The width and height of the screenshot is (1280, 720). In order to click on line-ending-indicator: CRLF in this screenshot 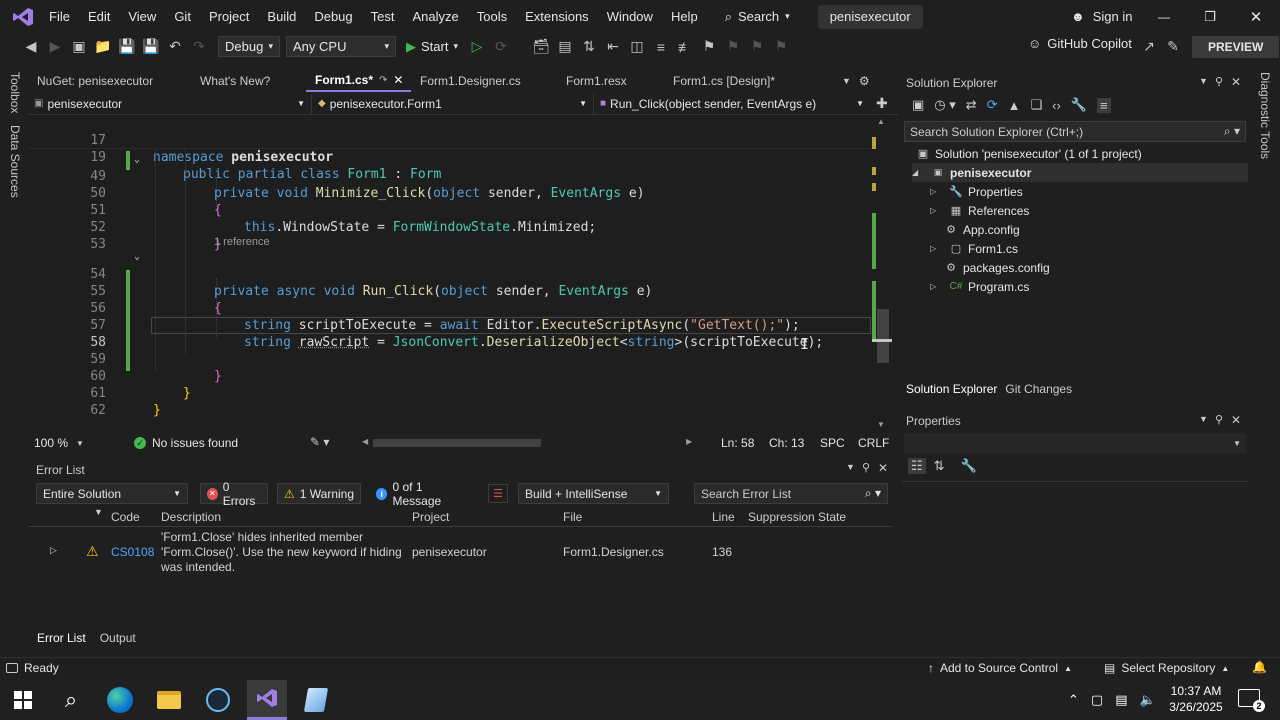, I will do `click(873, 443)`.